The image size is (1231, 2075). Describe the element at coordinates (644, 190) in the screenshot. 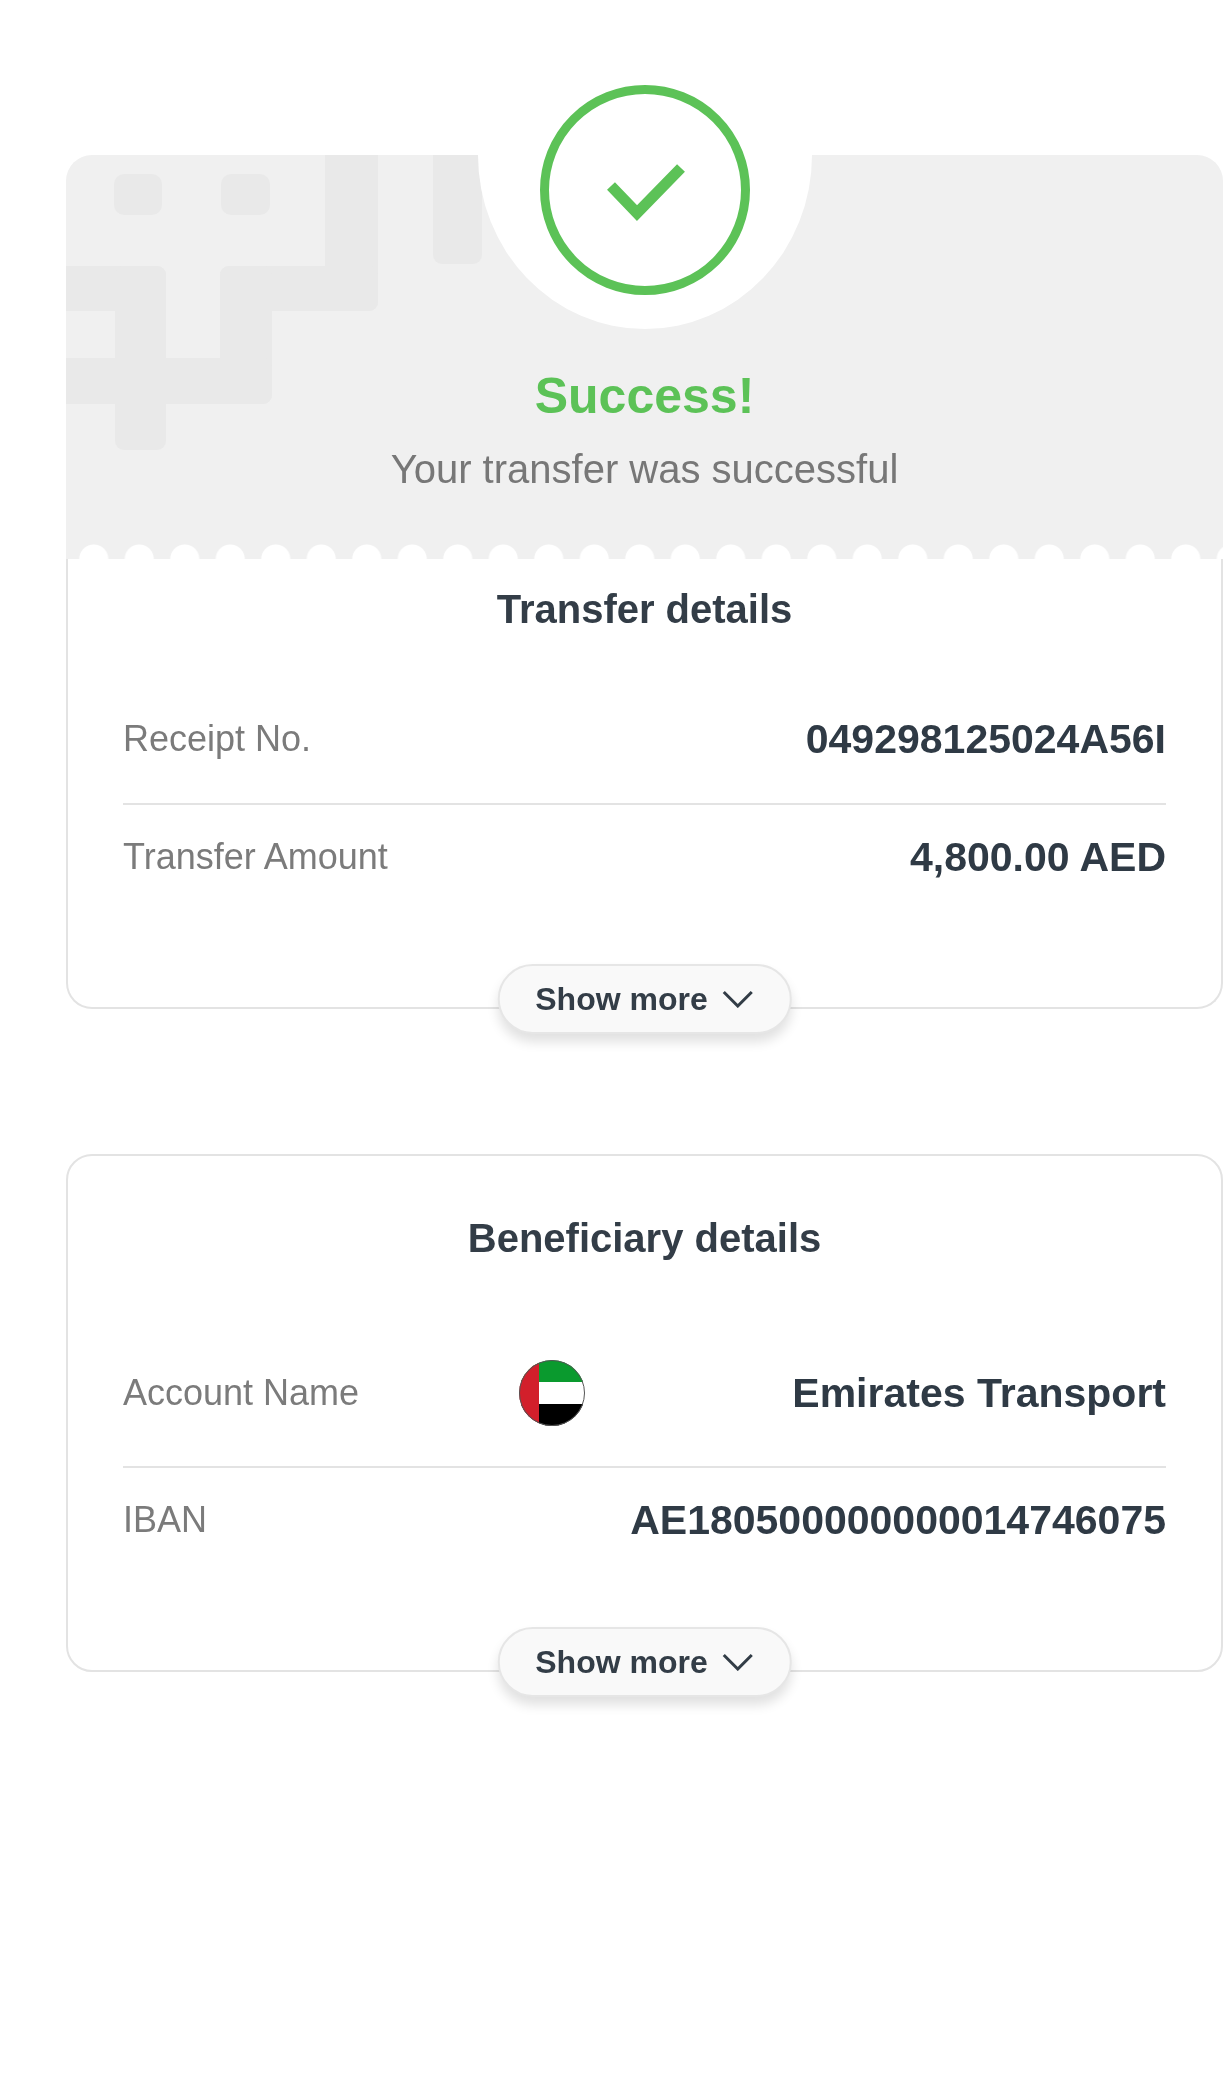

I see `check-circle-icon` at that location.